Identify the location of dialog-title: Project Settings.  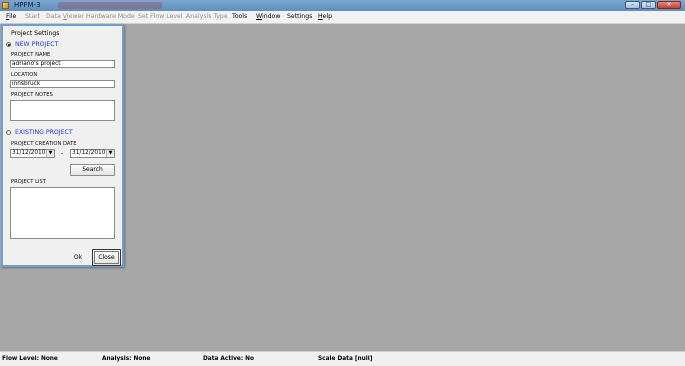
(35, 33).